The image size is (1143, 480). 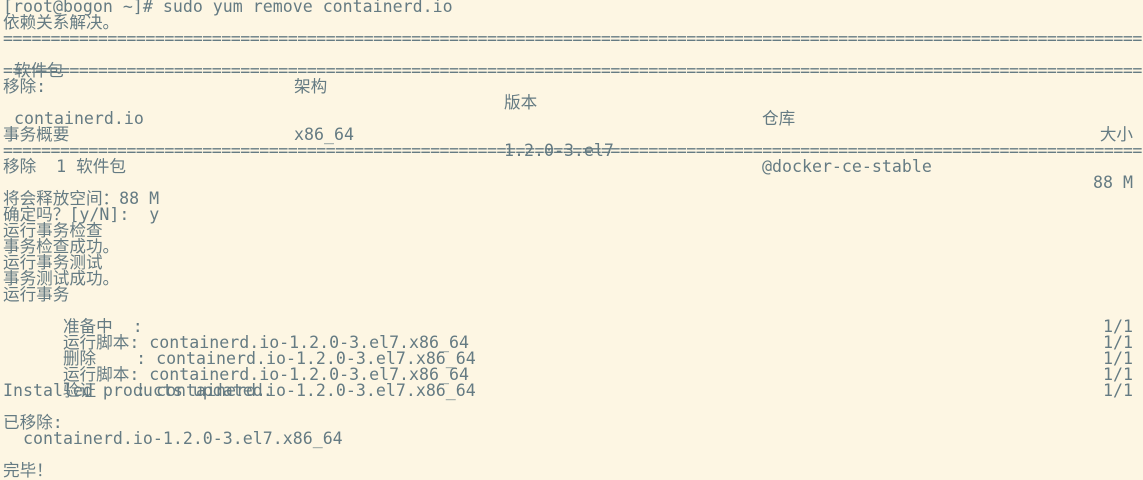 What do you see at coordinates (573, 351) in the screenshot?
I see `progress-line: 删除 : containerd.io-1.2.0-3.el7.x86_64 1/1` at bounding box center [573, 351].